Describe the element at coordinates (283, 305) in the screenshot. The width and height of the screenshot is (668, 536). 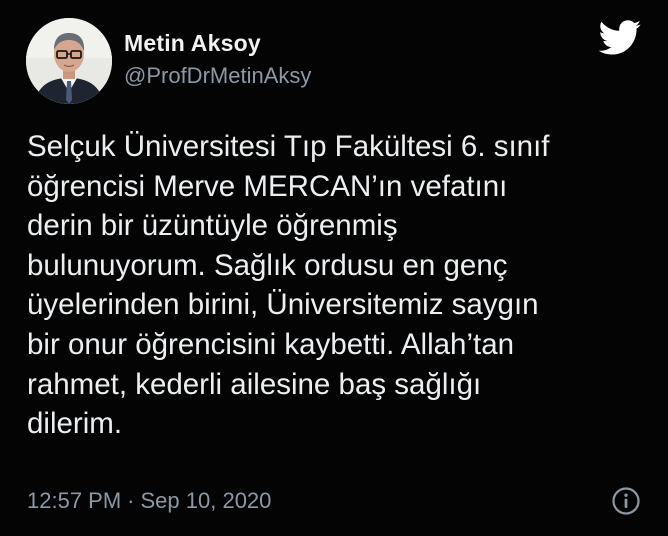
I see `tweet-line: üyelerinden birini, Üniversitemiz saygın` at that location.